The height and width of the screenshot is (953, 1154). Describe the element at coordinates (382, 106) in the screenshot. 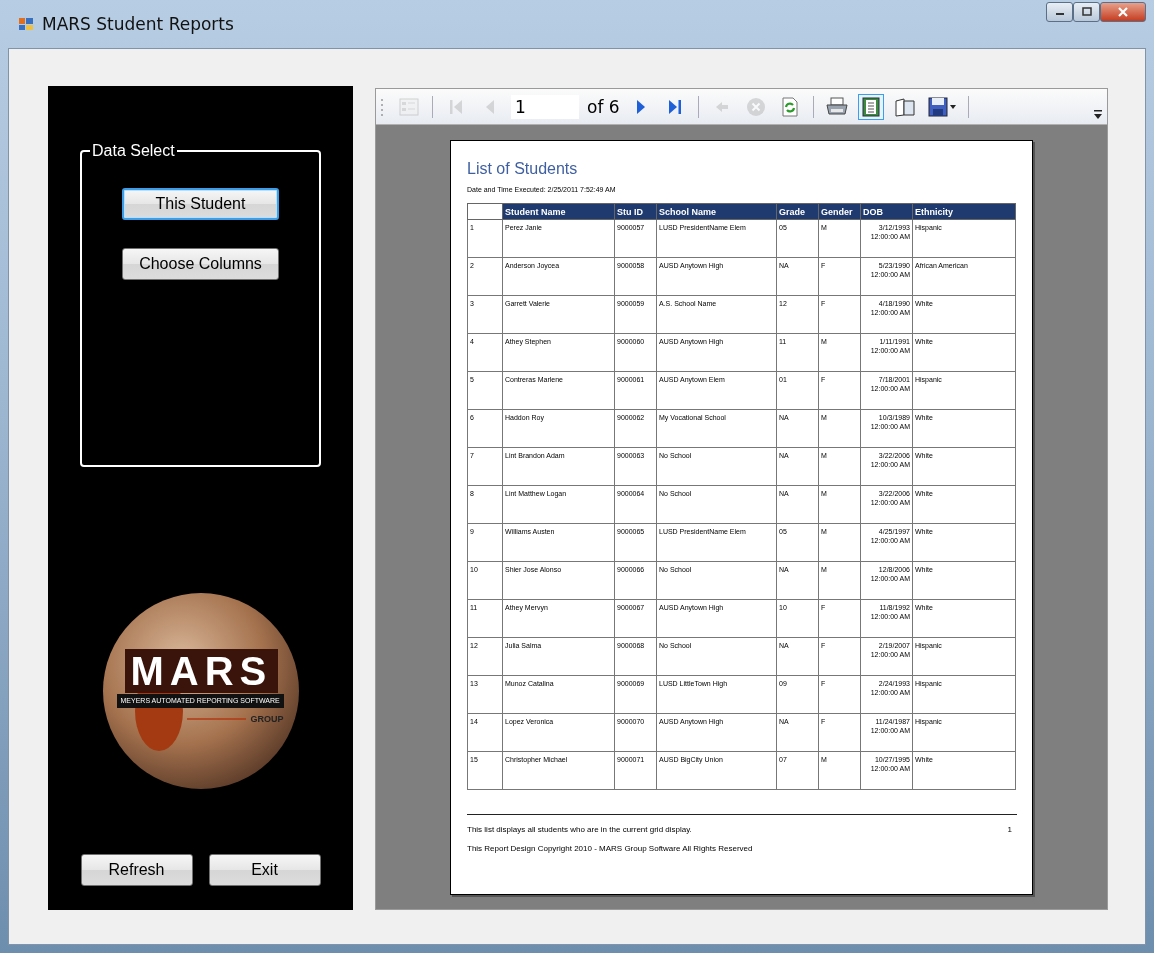

I see `grip-icon` at that location.